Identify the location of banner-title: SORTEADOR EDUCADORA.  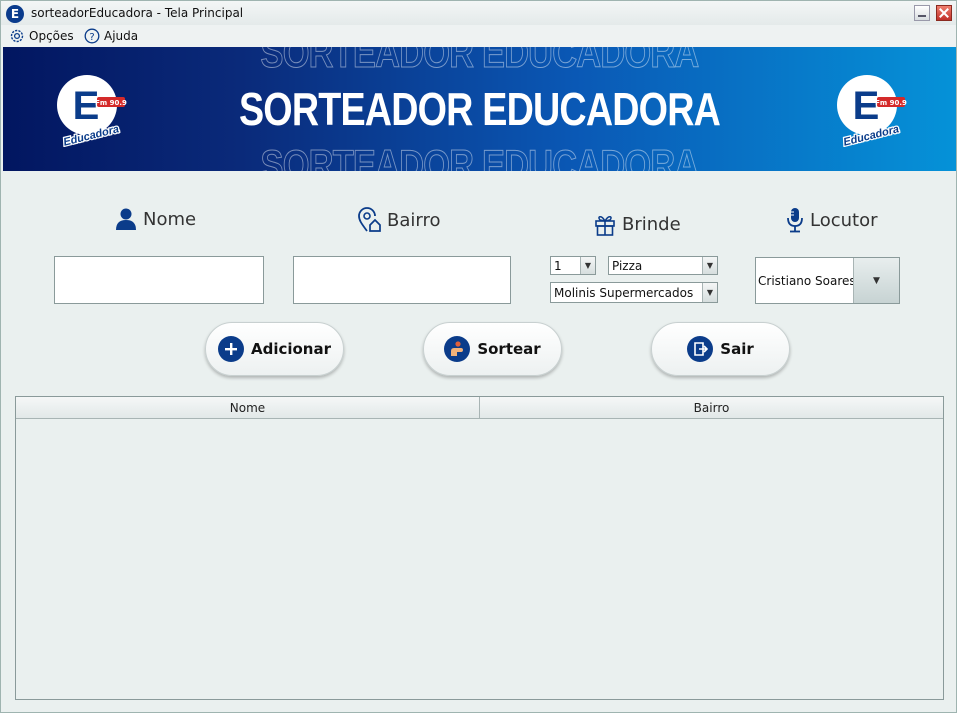
(479, 109).